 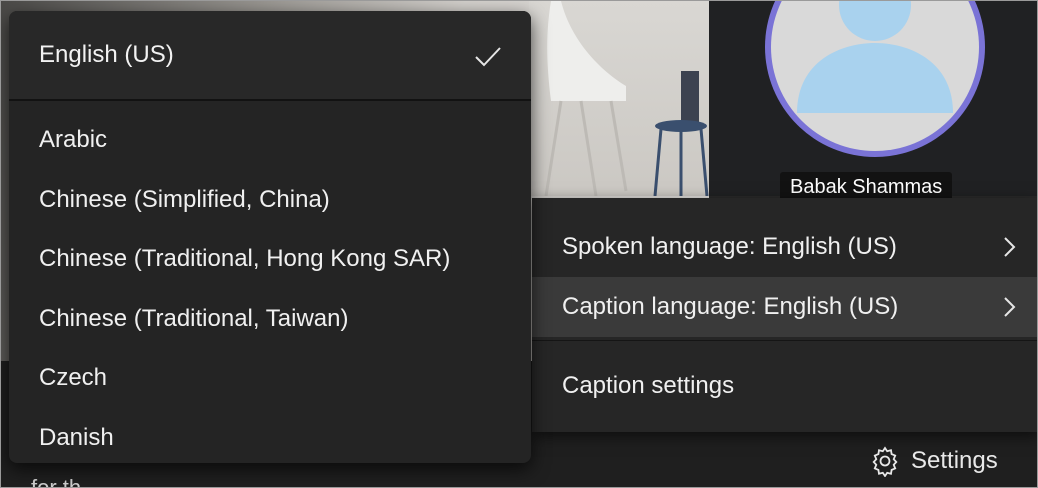 What do you see at coordinates (245, 258) in the screenshot?
I see `language-option-label: Chinese (Traditional, Hong Kong SAR)` at bounding box center [245, 258].